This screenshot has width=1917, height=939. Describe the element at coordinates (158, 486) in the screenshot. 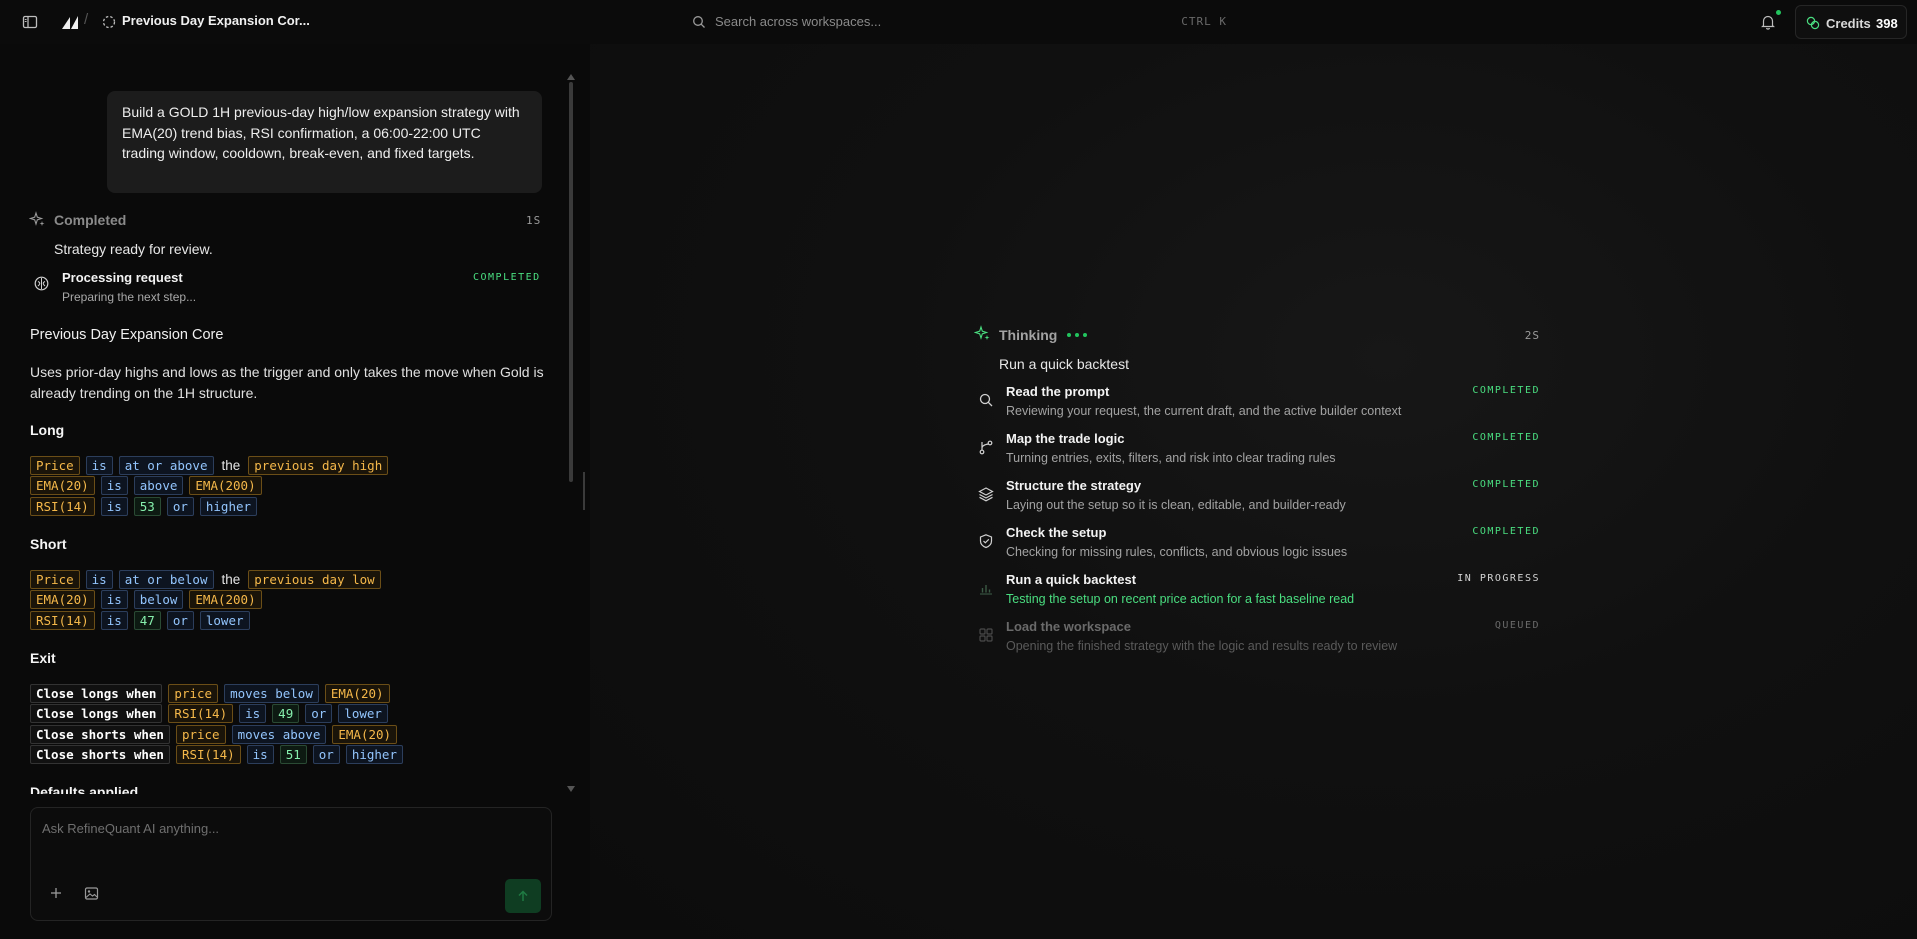

I see `rule-token-op: above` at that location.